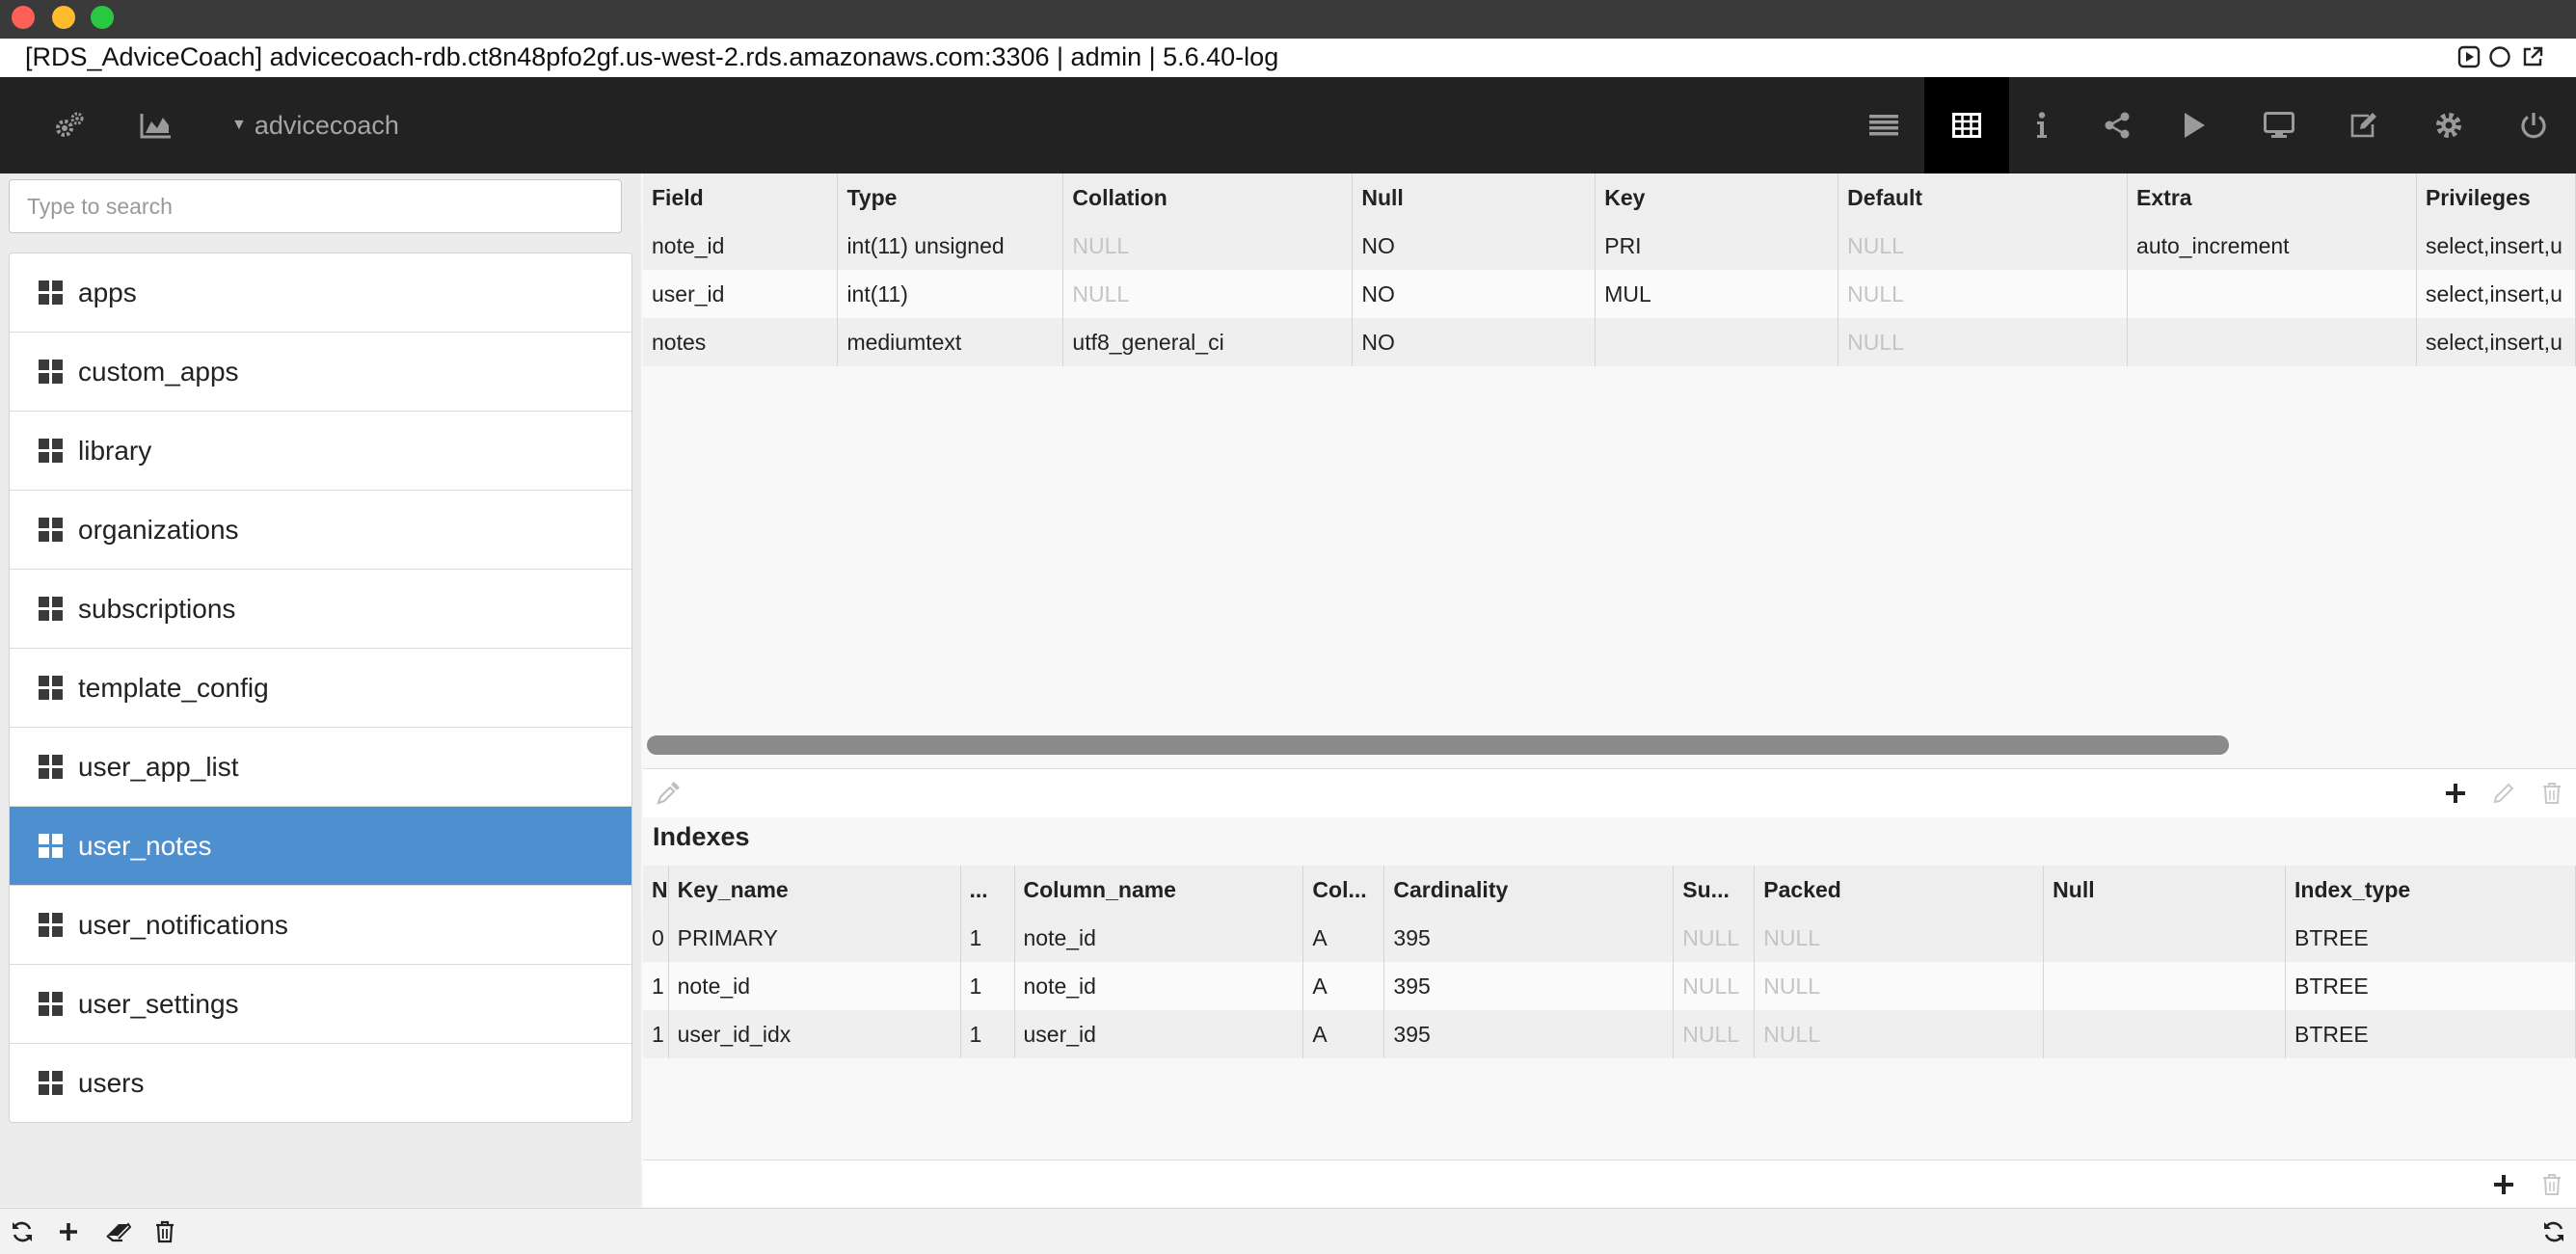  What do you see at coordinates (103, 17) in the screenshot?
I see `zoom-window-button` at bounding box center [103, 17].